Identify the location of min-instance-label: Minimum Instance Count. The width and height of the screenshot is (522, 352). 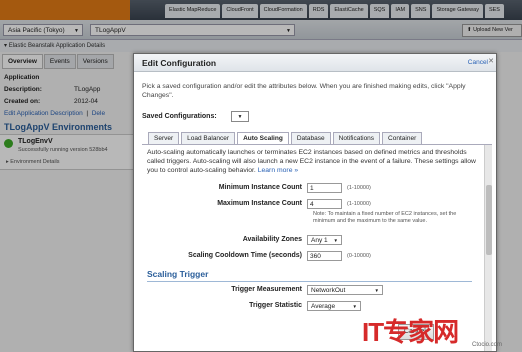
(260, 187).